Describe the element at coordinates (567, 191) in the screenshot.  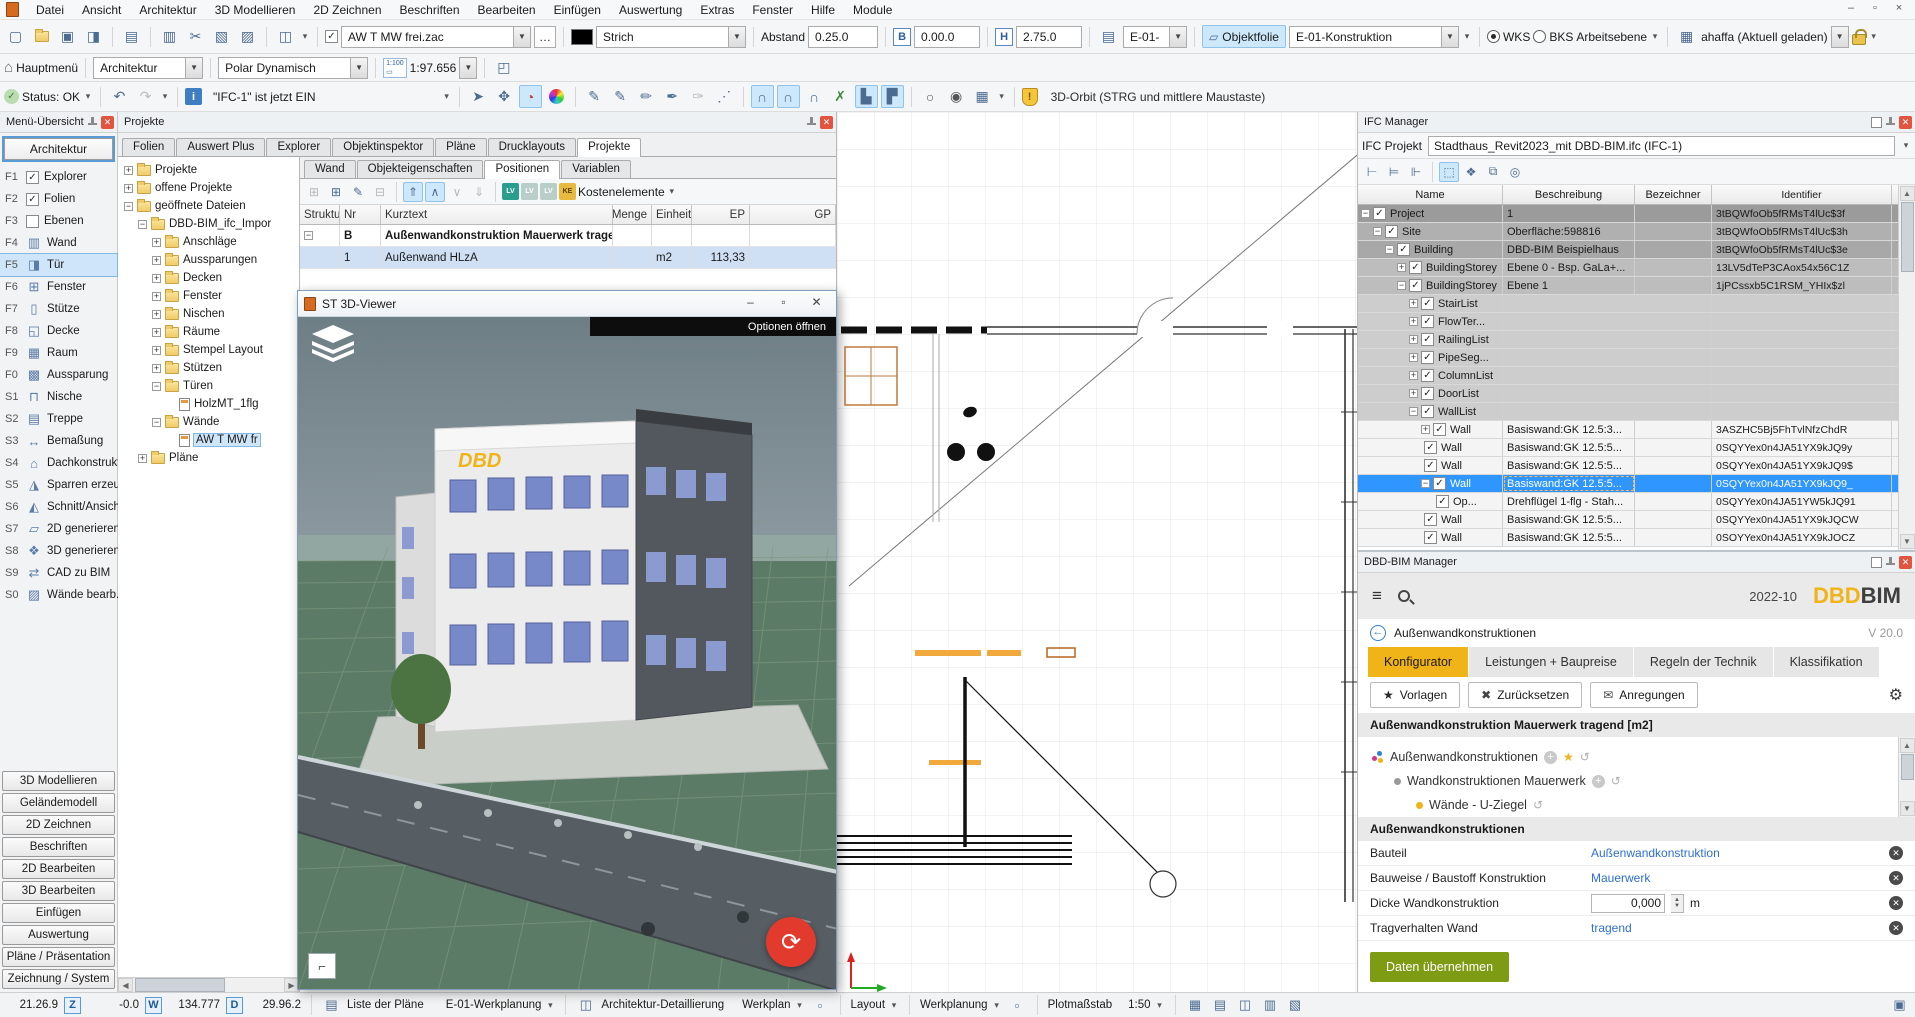
I see `kostenelemente-icon: KE` at that location.